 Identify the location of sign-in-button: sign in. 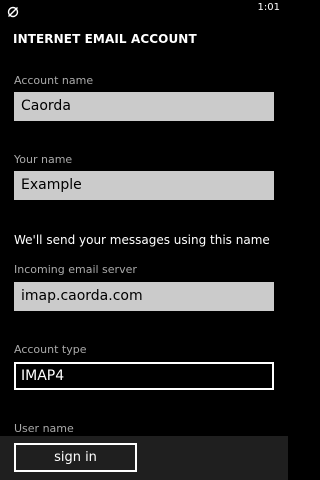
(75, 457).